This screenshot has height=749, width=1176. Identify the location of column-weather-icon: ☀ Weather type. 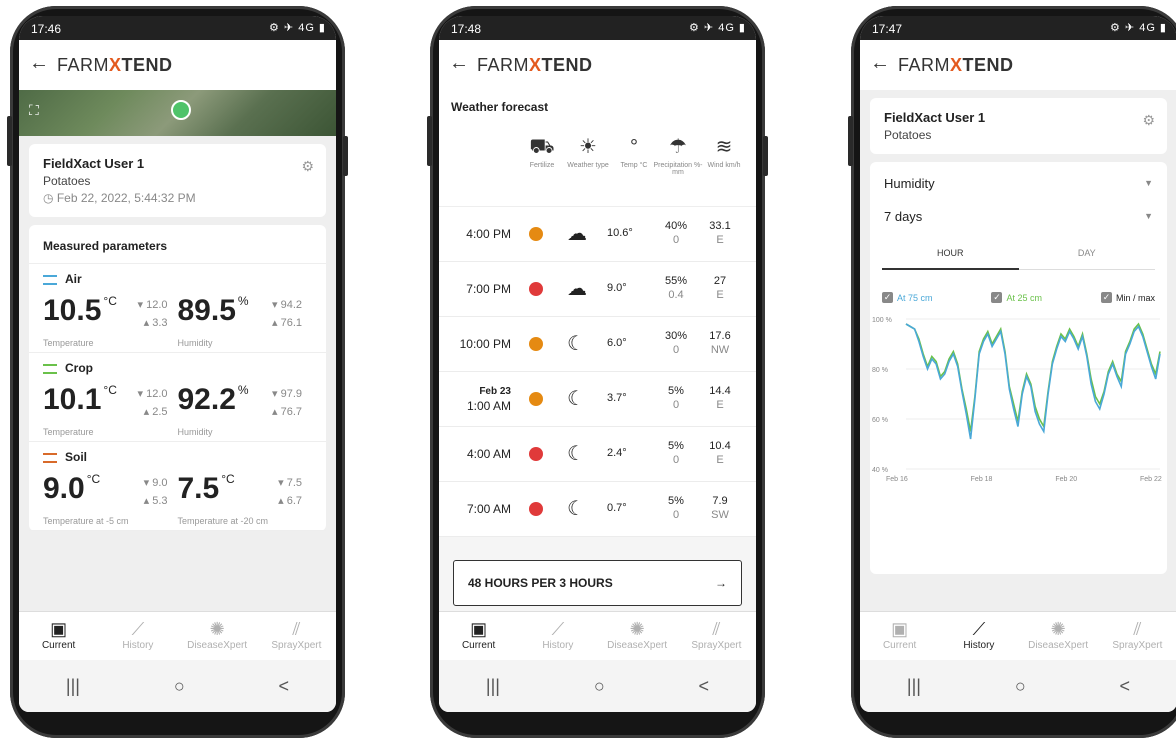
(588, 150).